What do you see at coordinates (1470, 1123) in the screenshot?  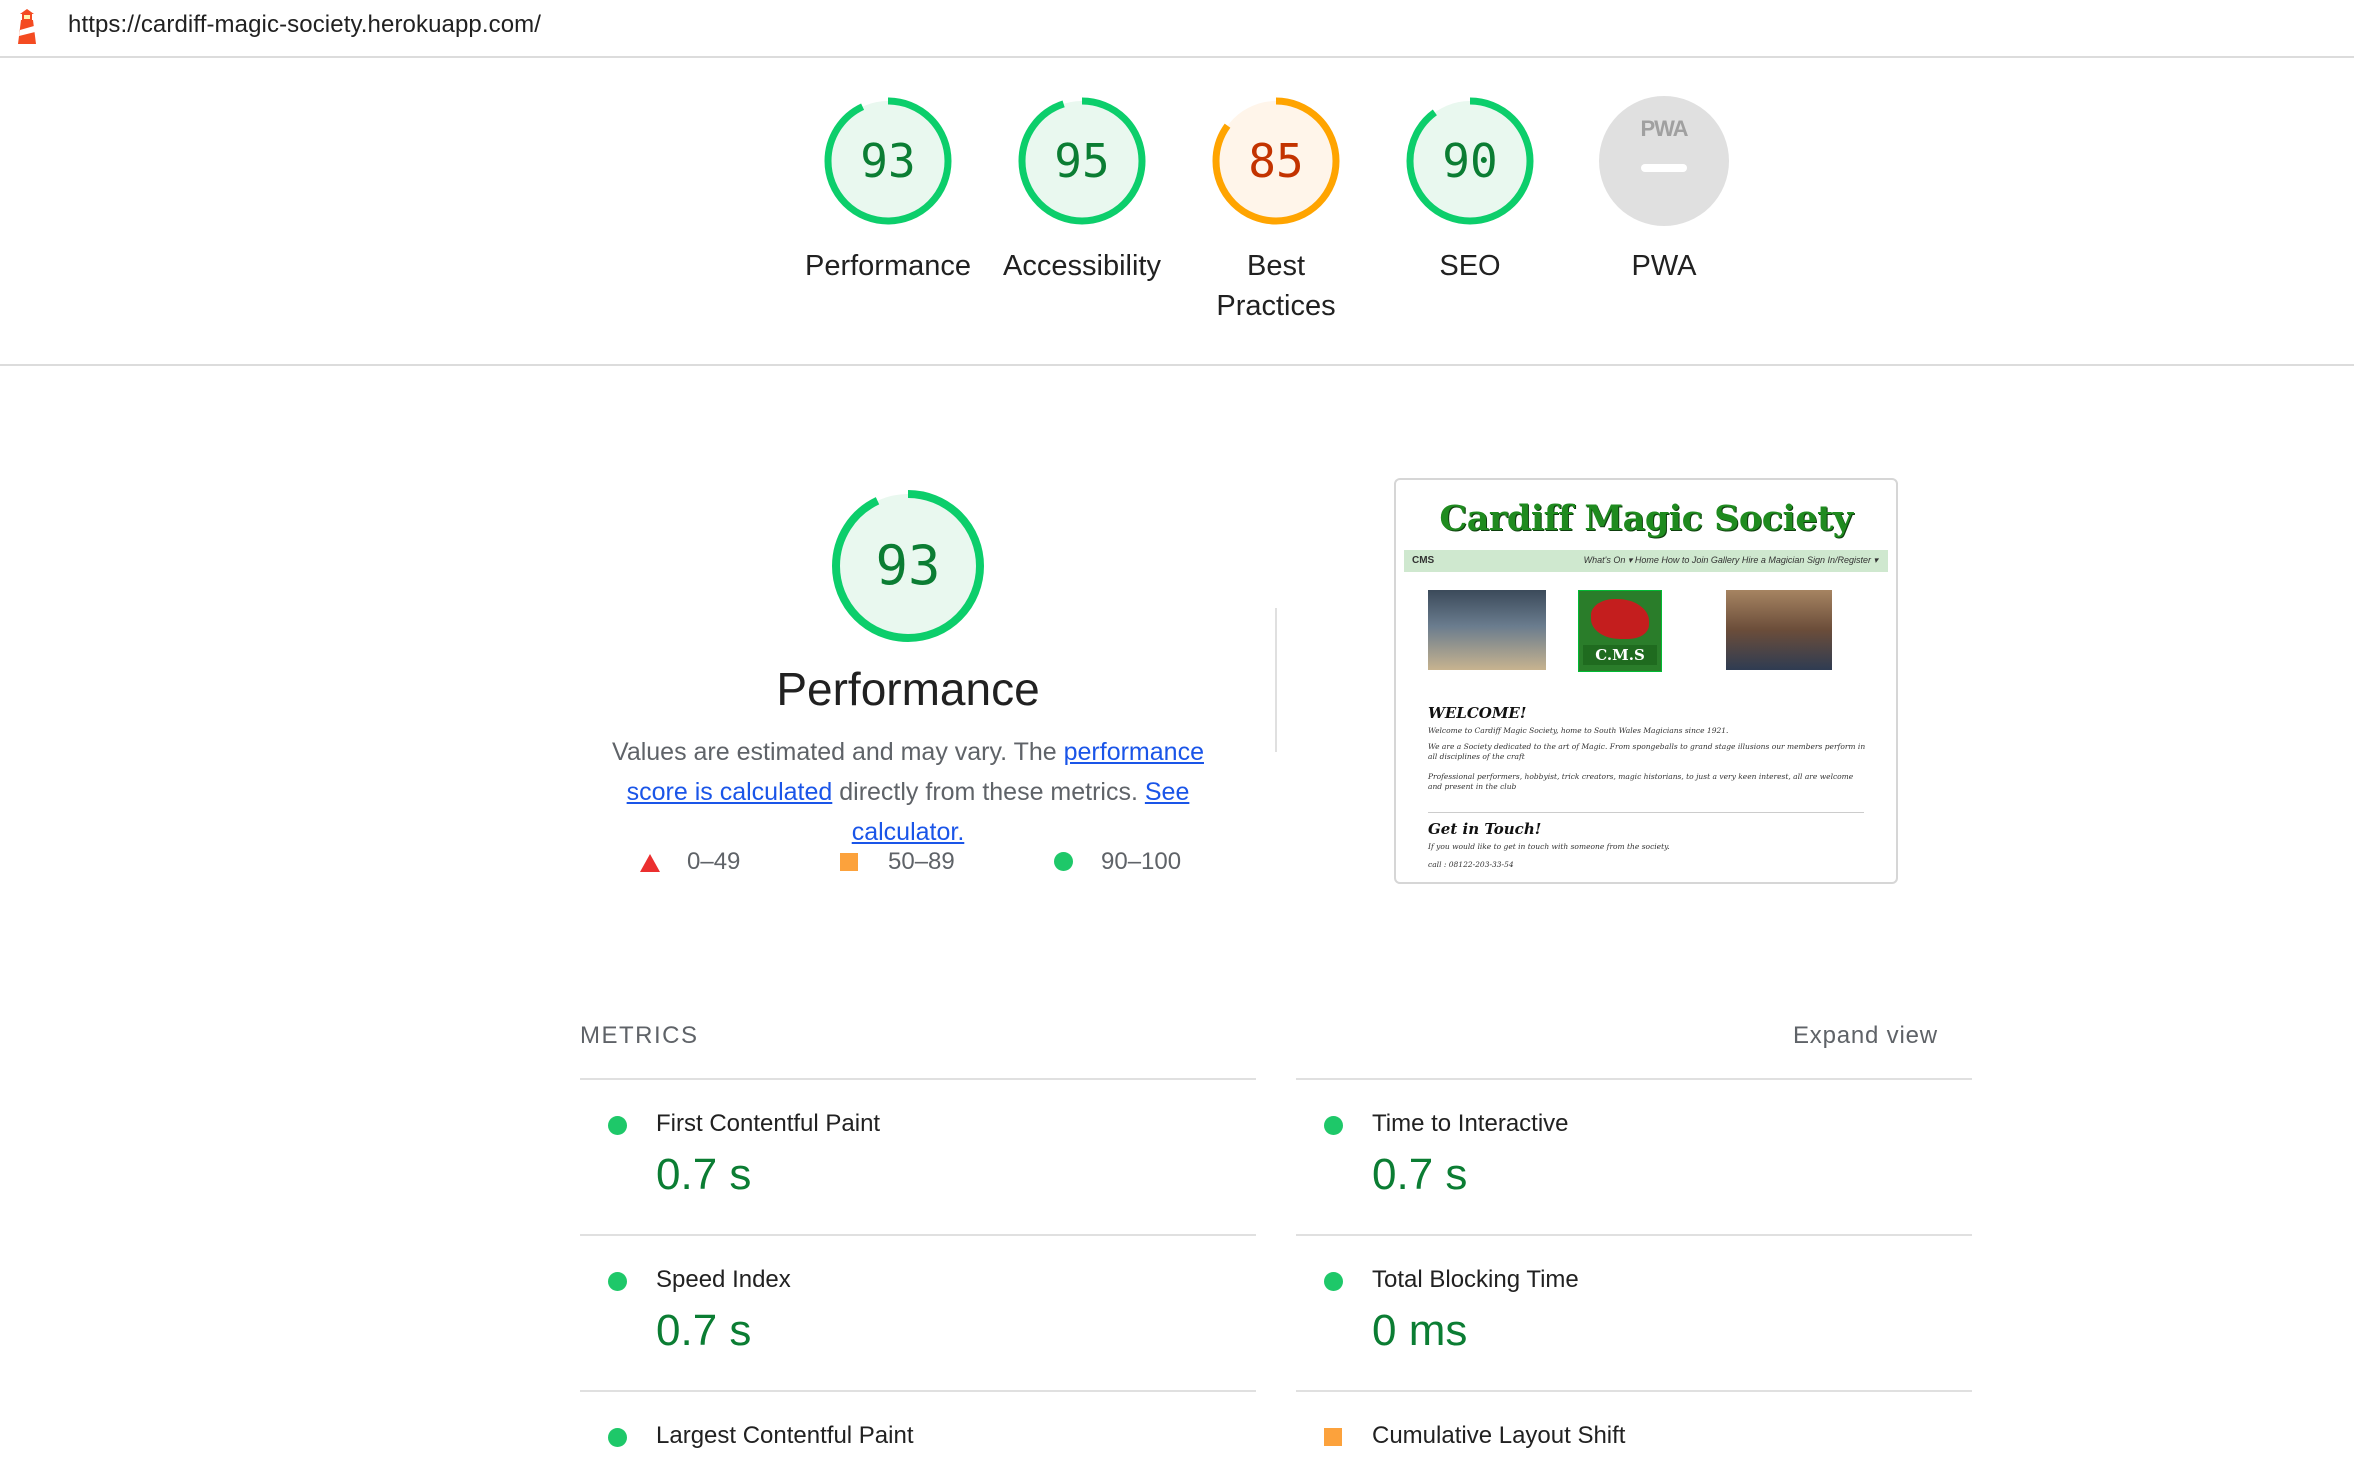 I see `metric-title: Time to Interactive` at bounding box center [1470, 1123].